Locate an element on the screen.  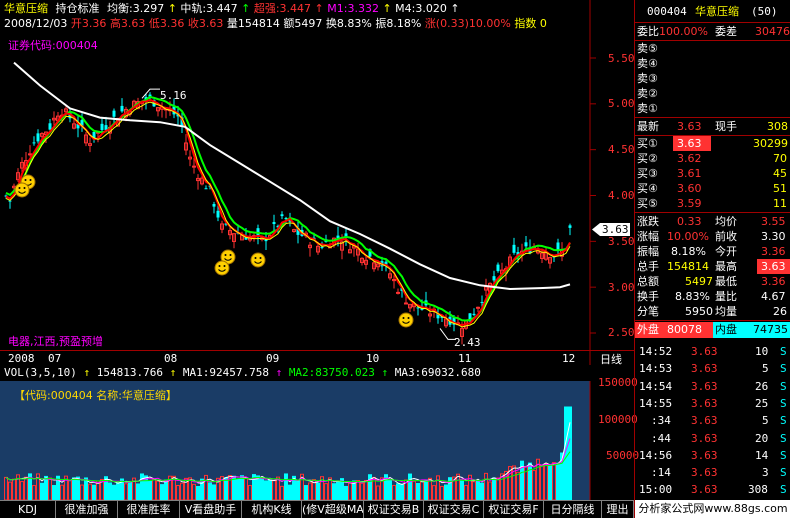
tick-volume: 20 is located at coordinates (762, 438).